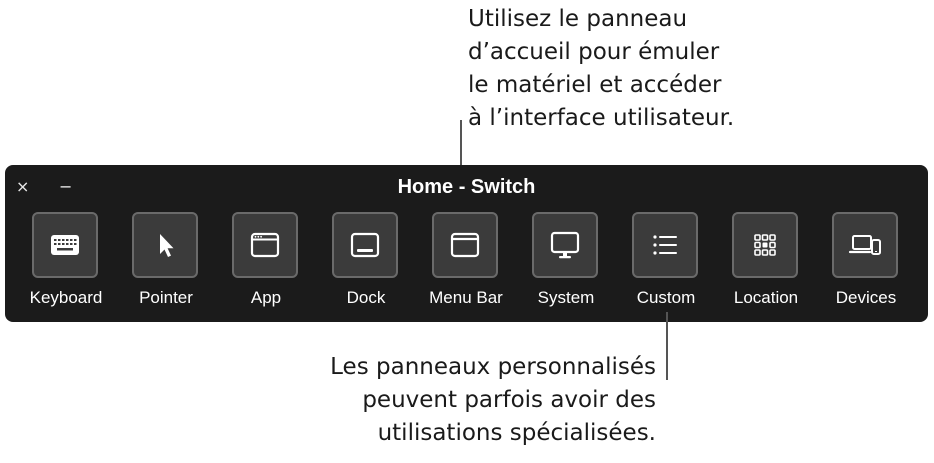  Describe the element at coordinates (866, 297) in the screenshot. I see `devices-label: Devices` at that location.